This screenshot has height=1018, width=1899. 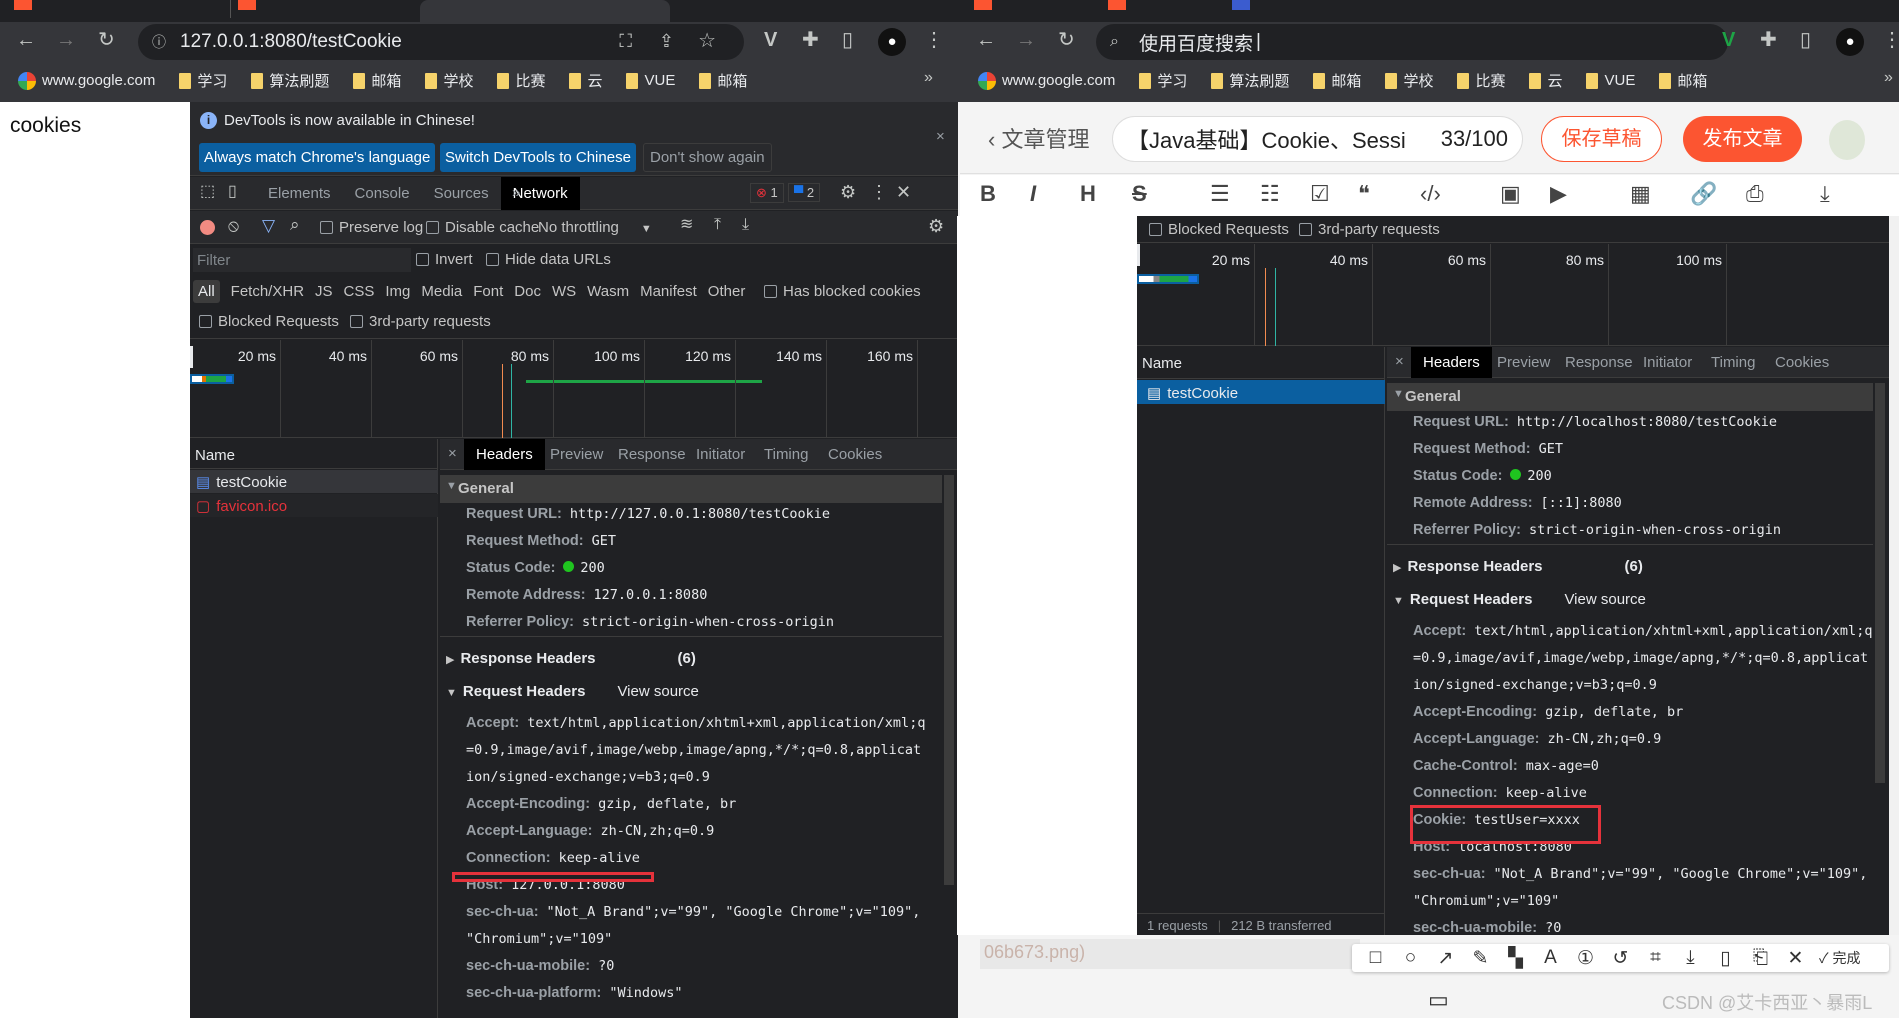 I want to click on pin-icon: ▯, so click(x=1725, y=958).